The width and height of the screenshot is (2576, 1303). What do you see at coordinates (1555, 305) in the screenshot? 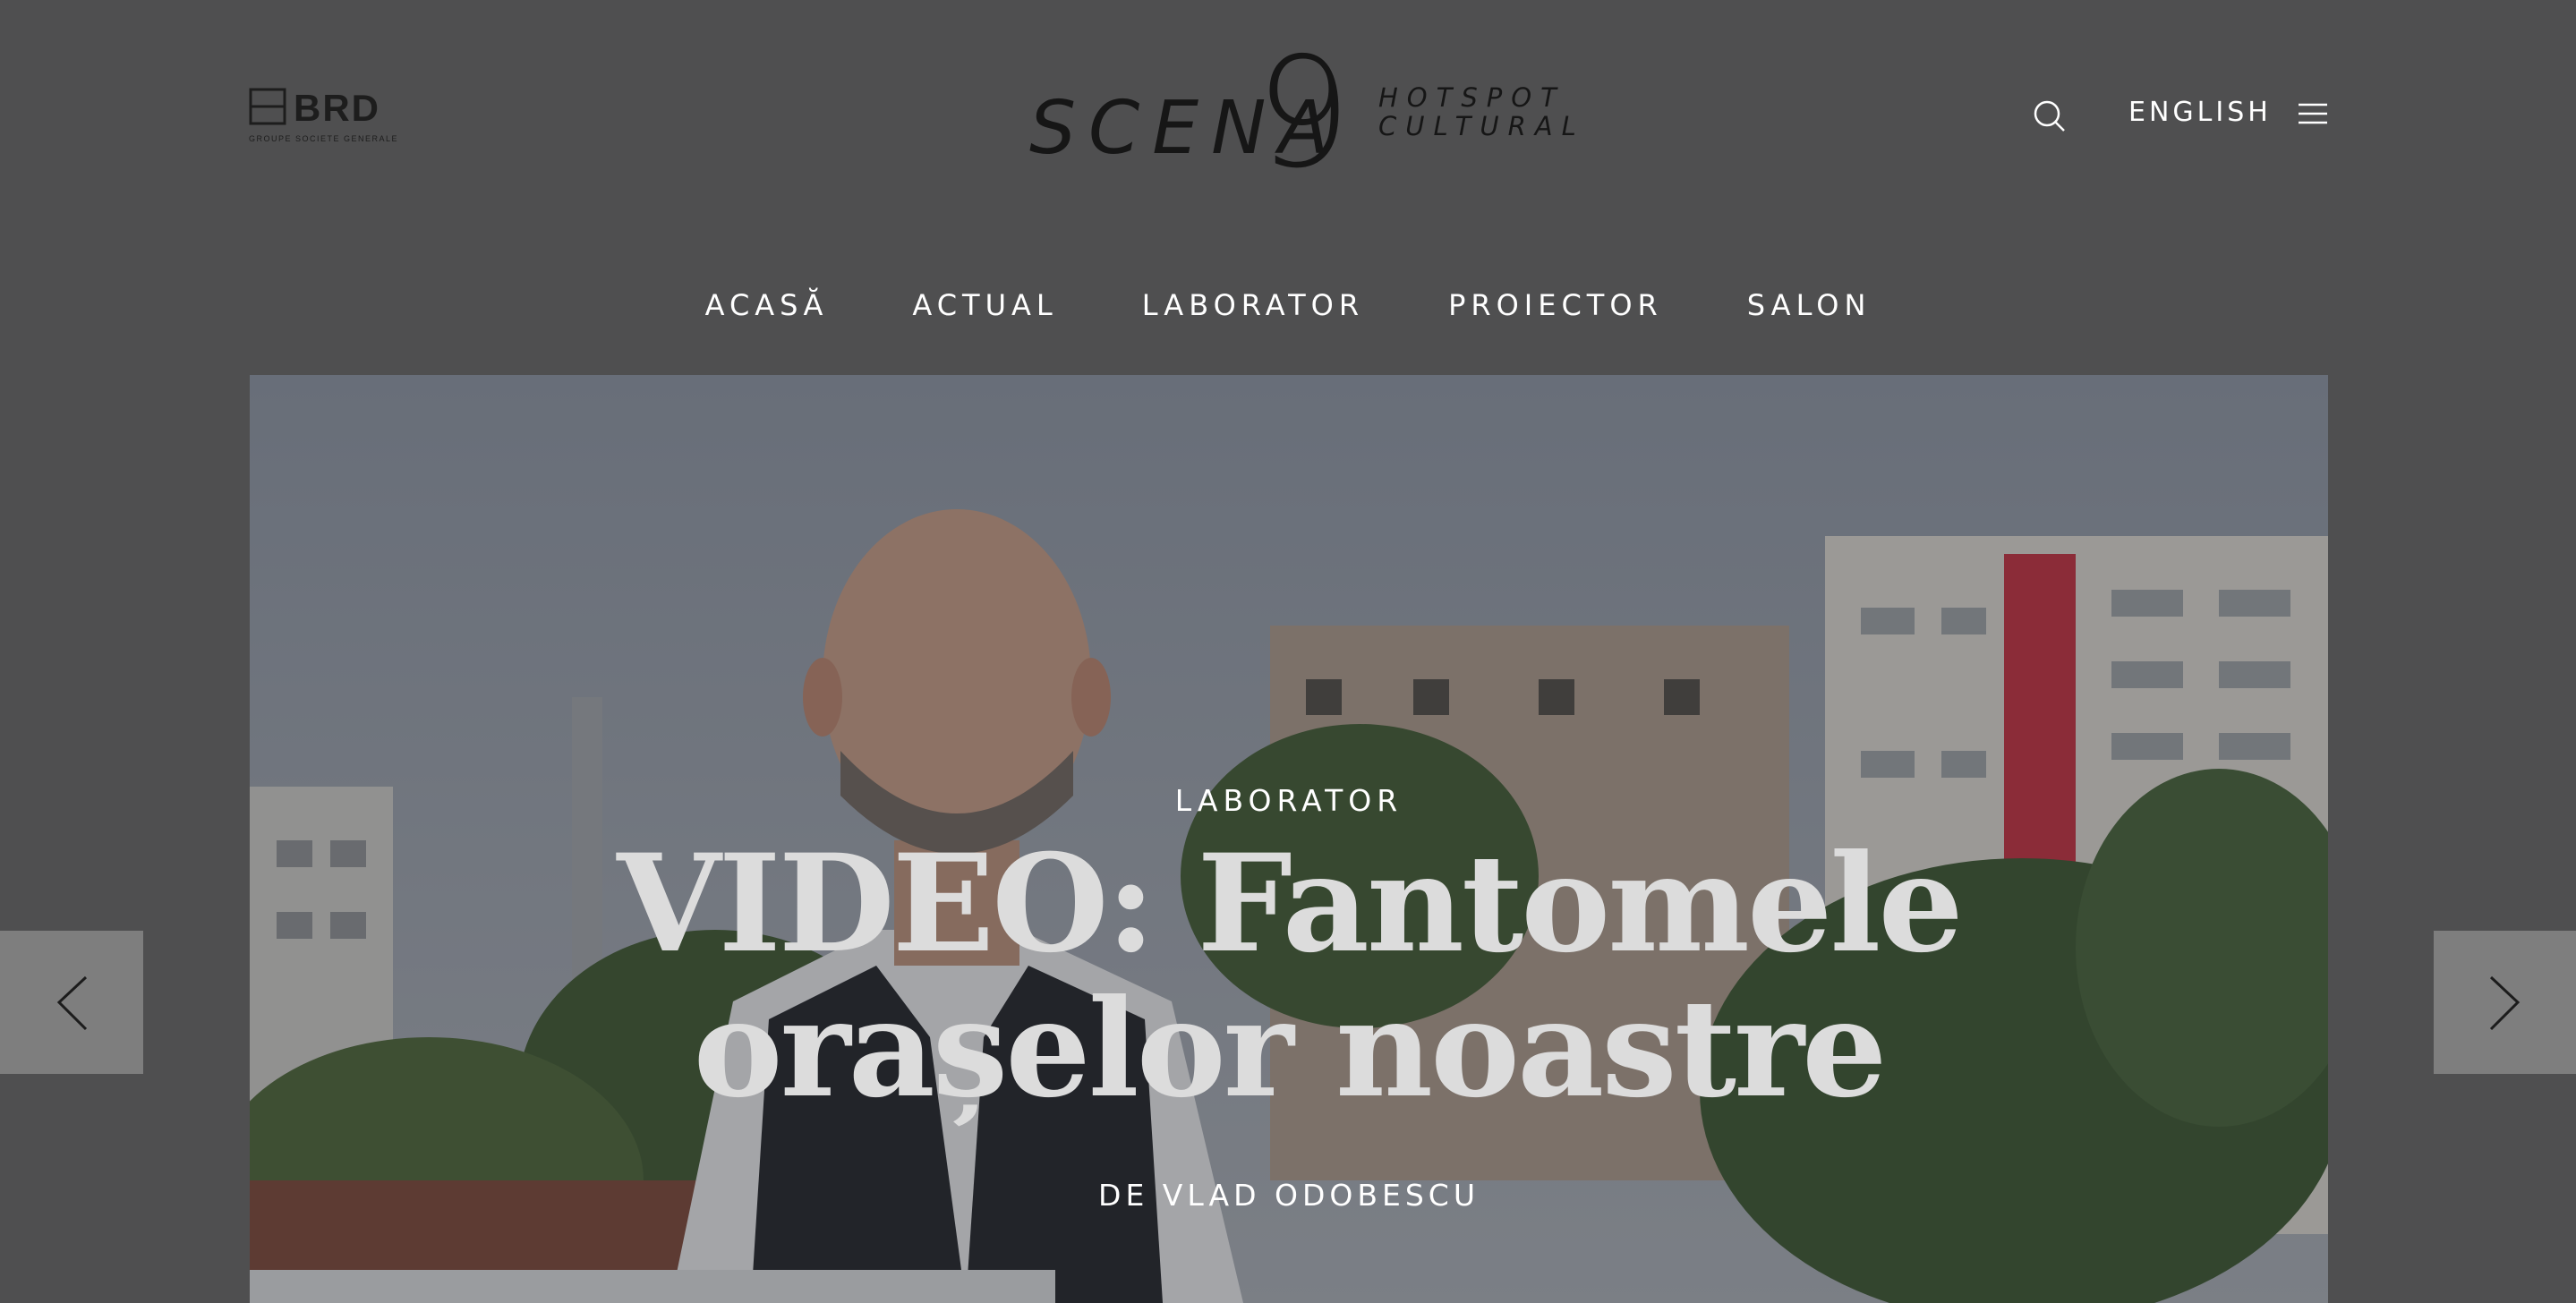
I see `nav-item-proiector: PROIECTOR` at bounding box center [1555, 305].